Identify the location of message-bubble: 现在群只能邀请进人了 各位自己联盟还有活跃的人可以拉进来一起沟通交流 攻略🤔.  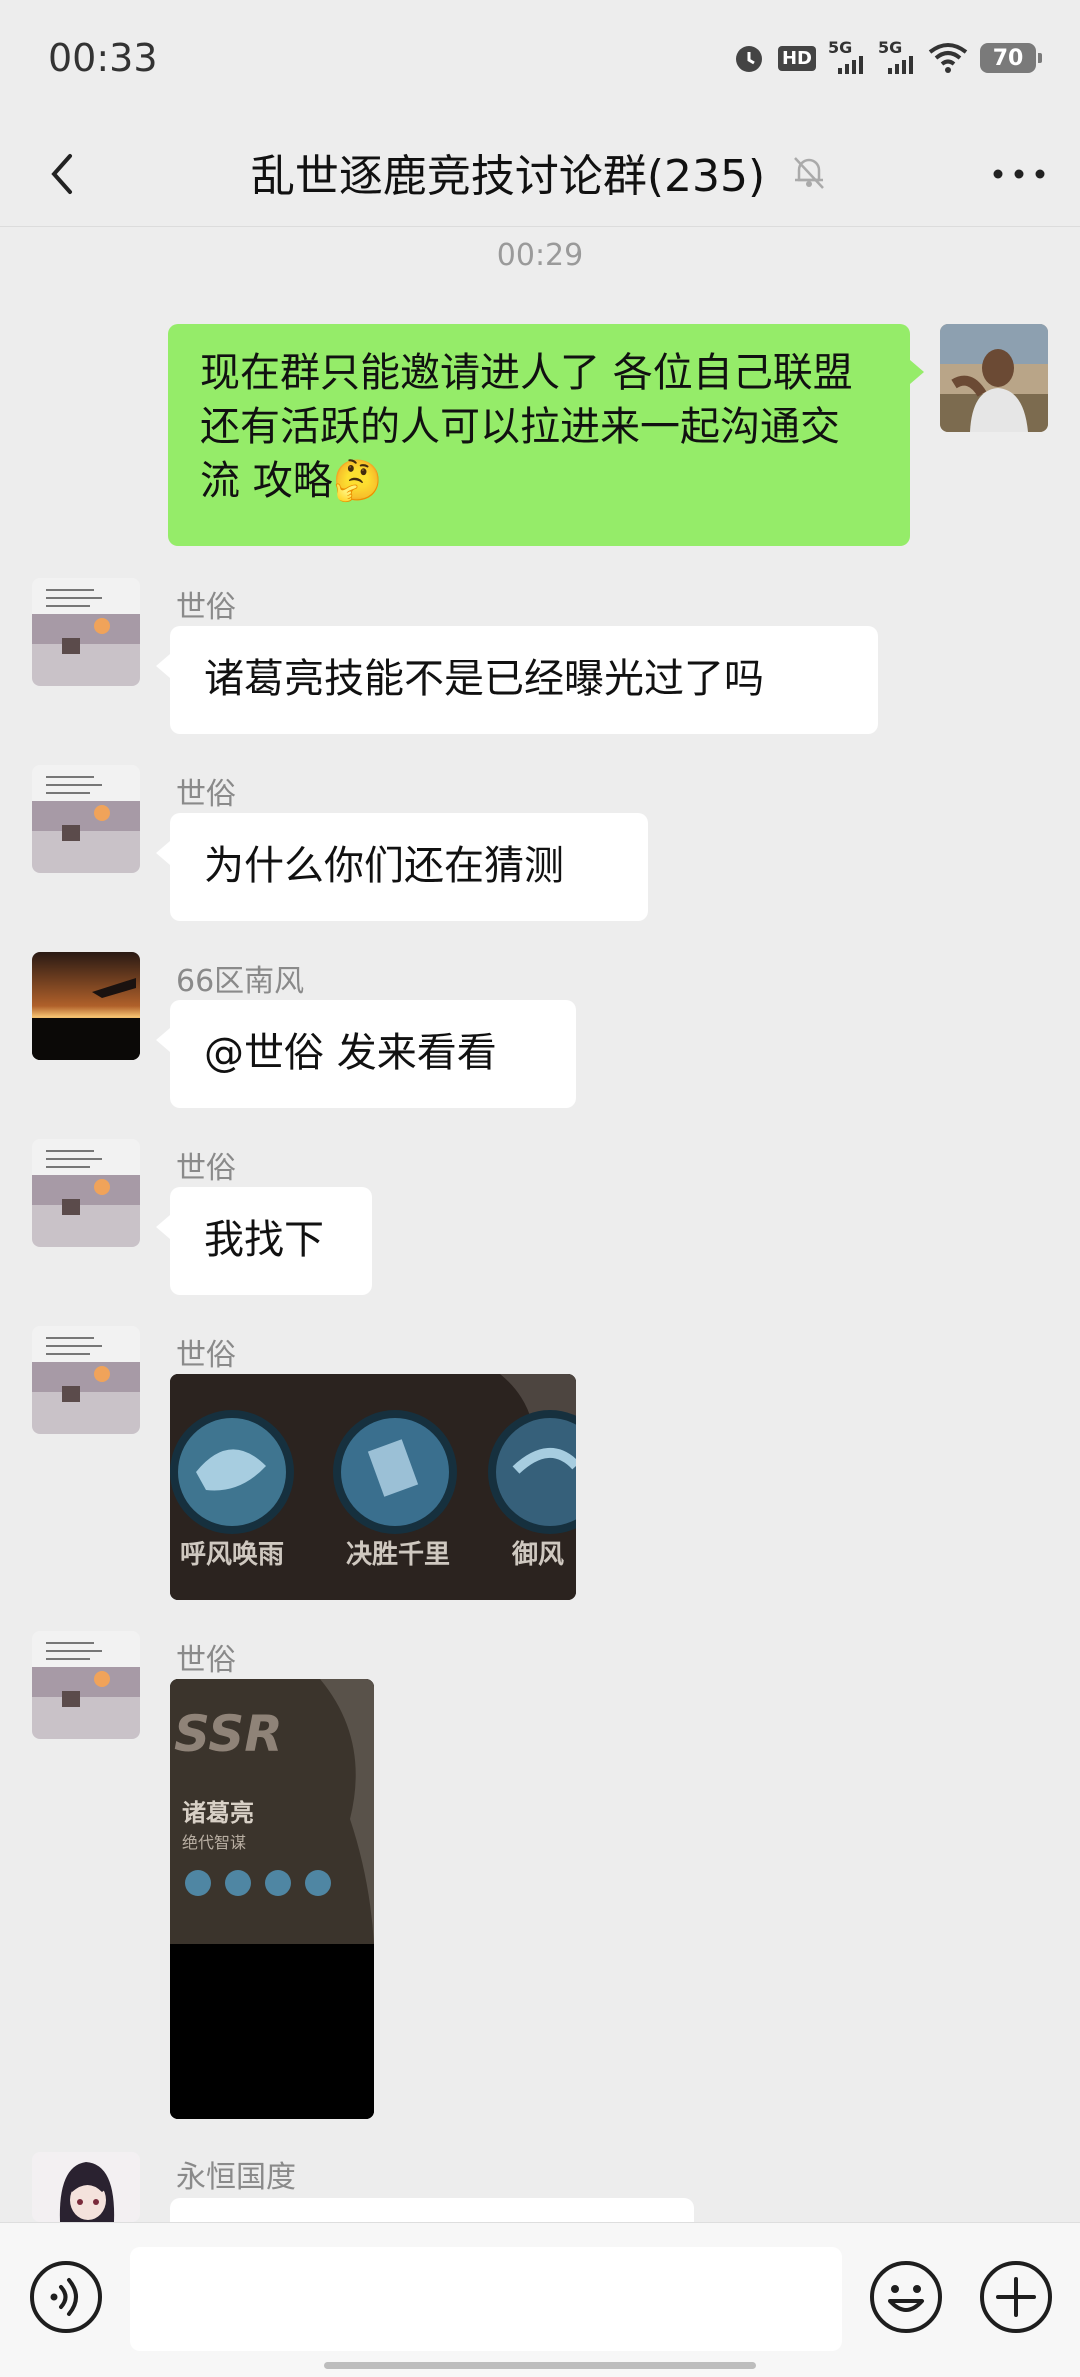
(546, 435).